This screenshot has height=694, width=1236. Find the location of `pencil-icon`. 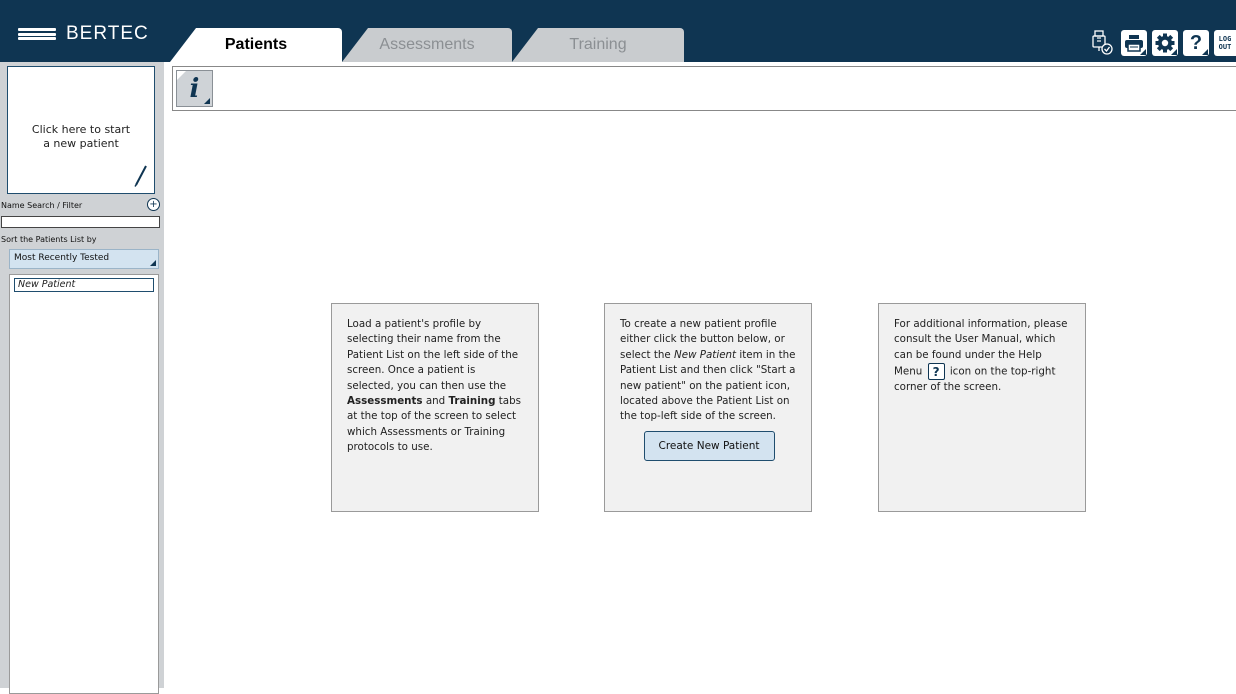

pencil-icon is located at coordinates (140, 176).